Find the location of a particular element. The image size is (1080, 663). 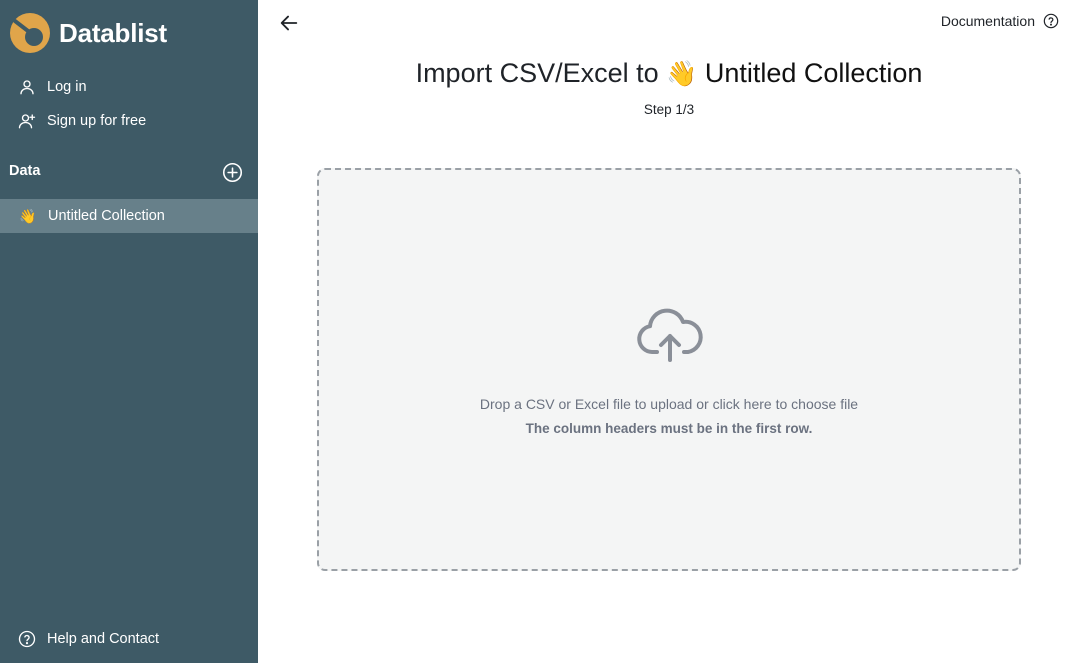

arrow-left-icon is located at coordinates (289, 23).